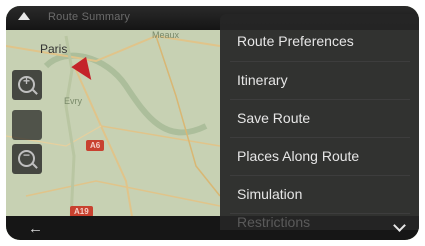 Image resolution: width=425 pixels, height=246 pixels. What do you see at coordinates (319, 80) in the screenshot?
I see `menu-item-itinerary: Itinerary` at bounding box center [319, 80].